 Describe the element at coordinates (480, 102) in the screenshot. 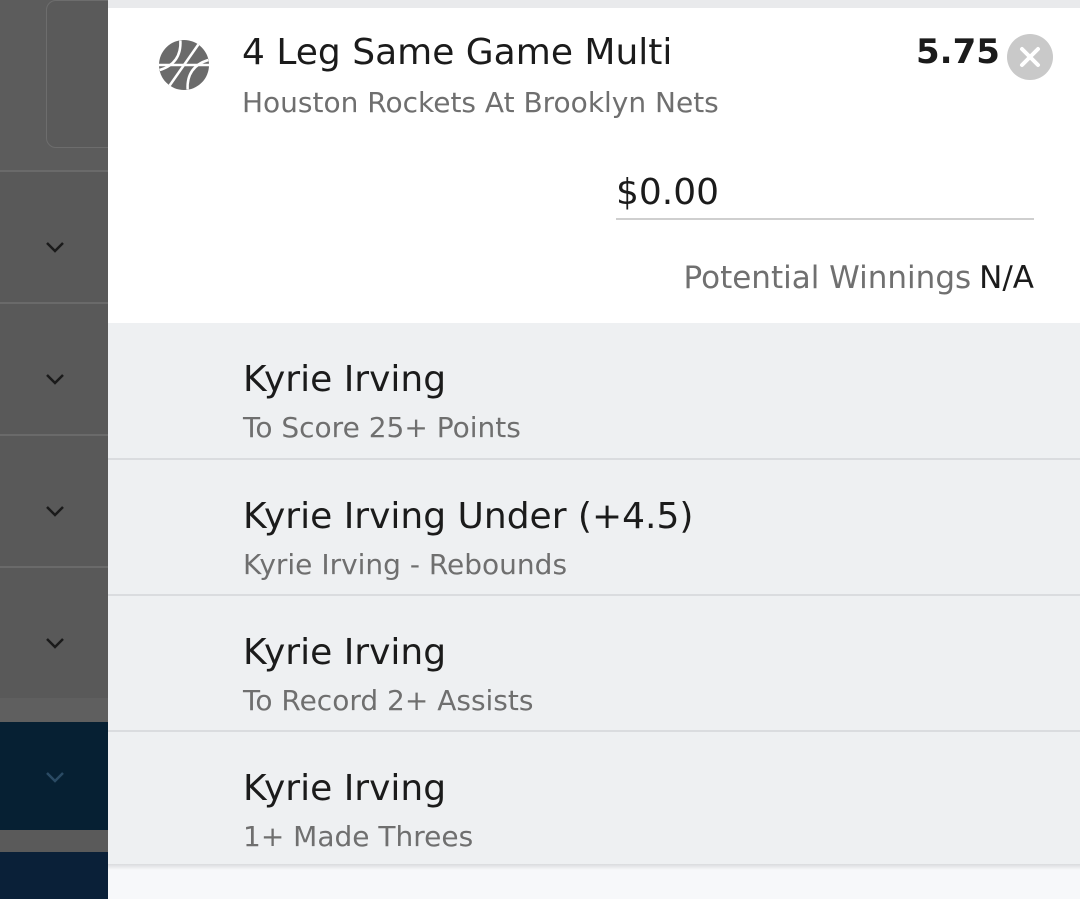

I see `bet-match: Houston Rockets At Brooklyn Nets` at that location.